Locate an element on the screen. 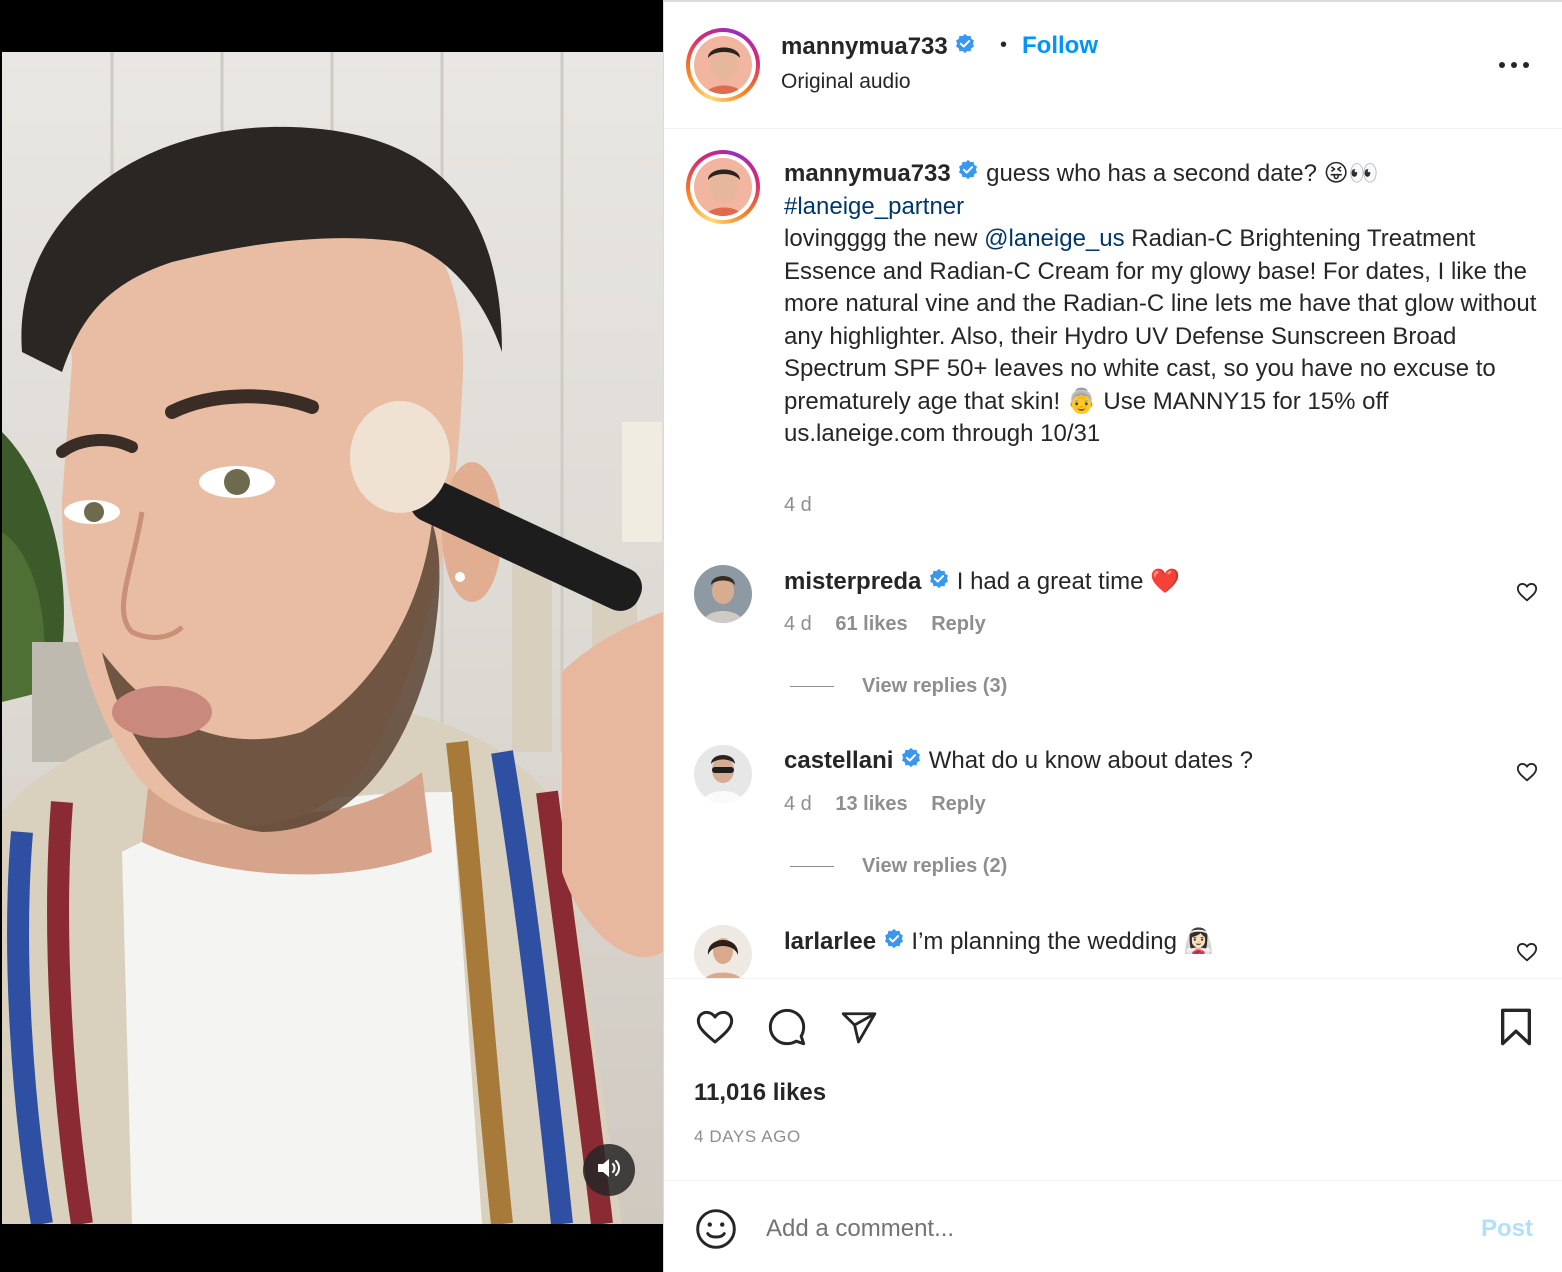 The height and width of the screenshot is (1272, 1562). comment-likes: 13 likes is located at coordinates (871, 804).